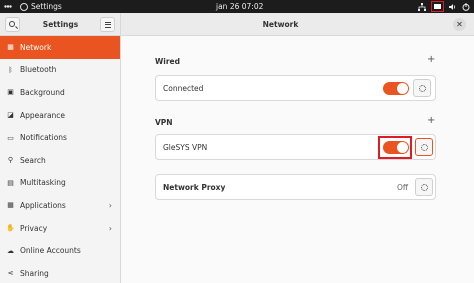 The height and width of the screenshot is (283, 474). What do you see at coordinates (280, 24) in the screenshot?
I see `page-title: Network` at bounding box center [280, 24].